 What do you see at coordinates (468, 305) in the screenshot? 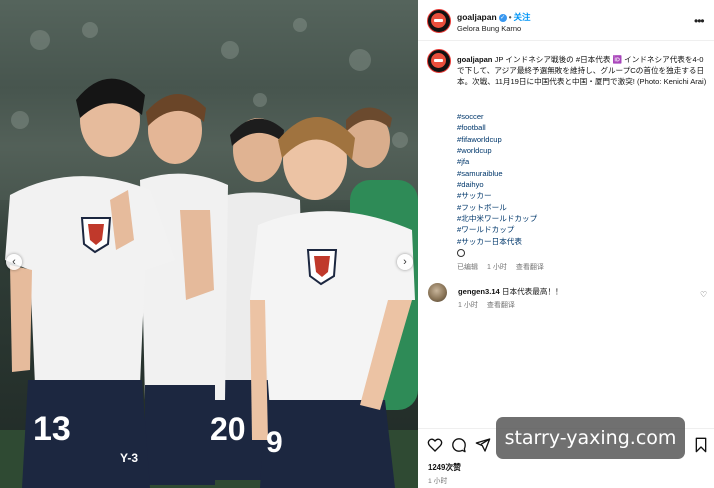
I see `comment-time: 1 小时` at bounding box center [468, 305].